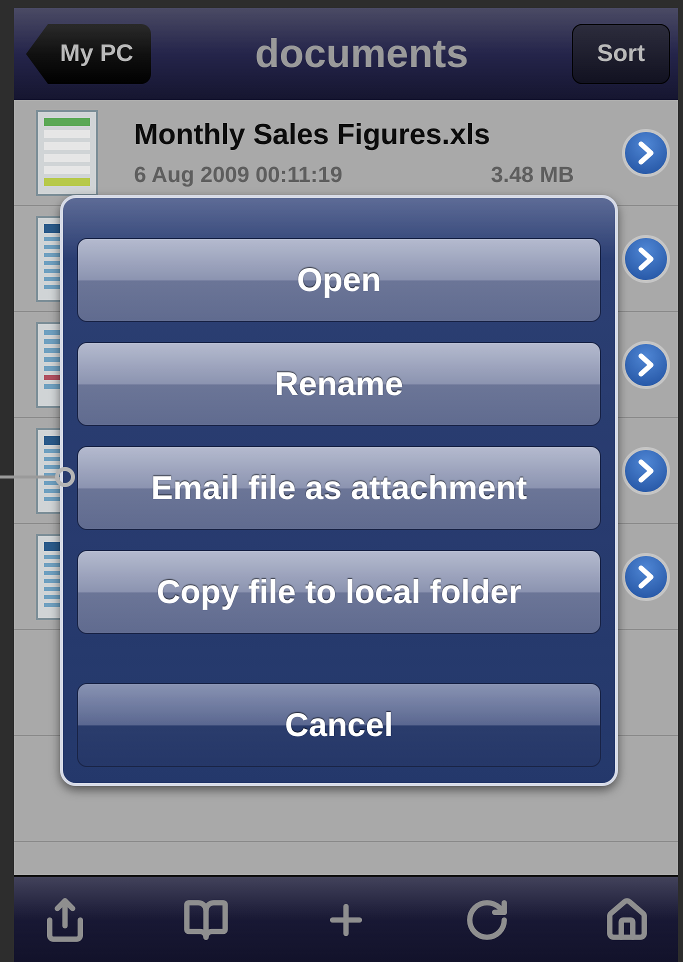  I want to click on action-button: Rename, so click(339, 384).